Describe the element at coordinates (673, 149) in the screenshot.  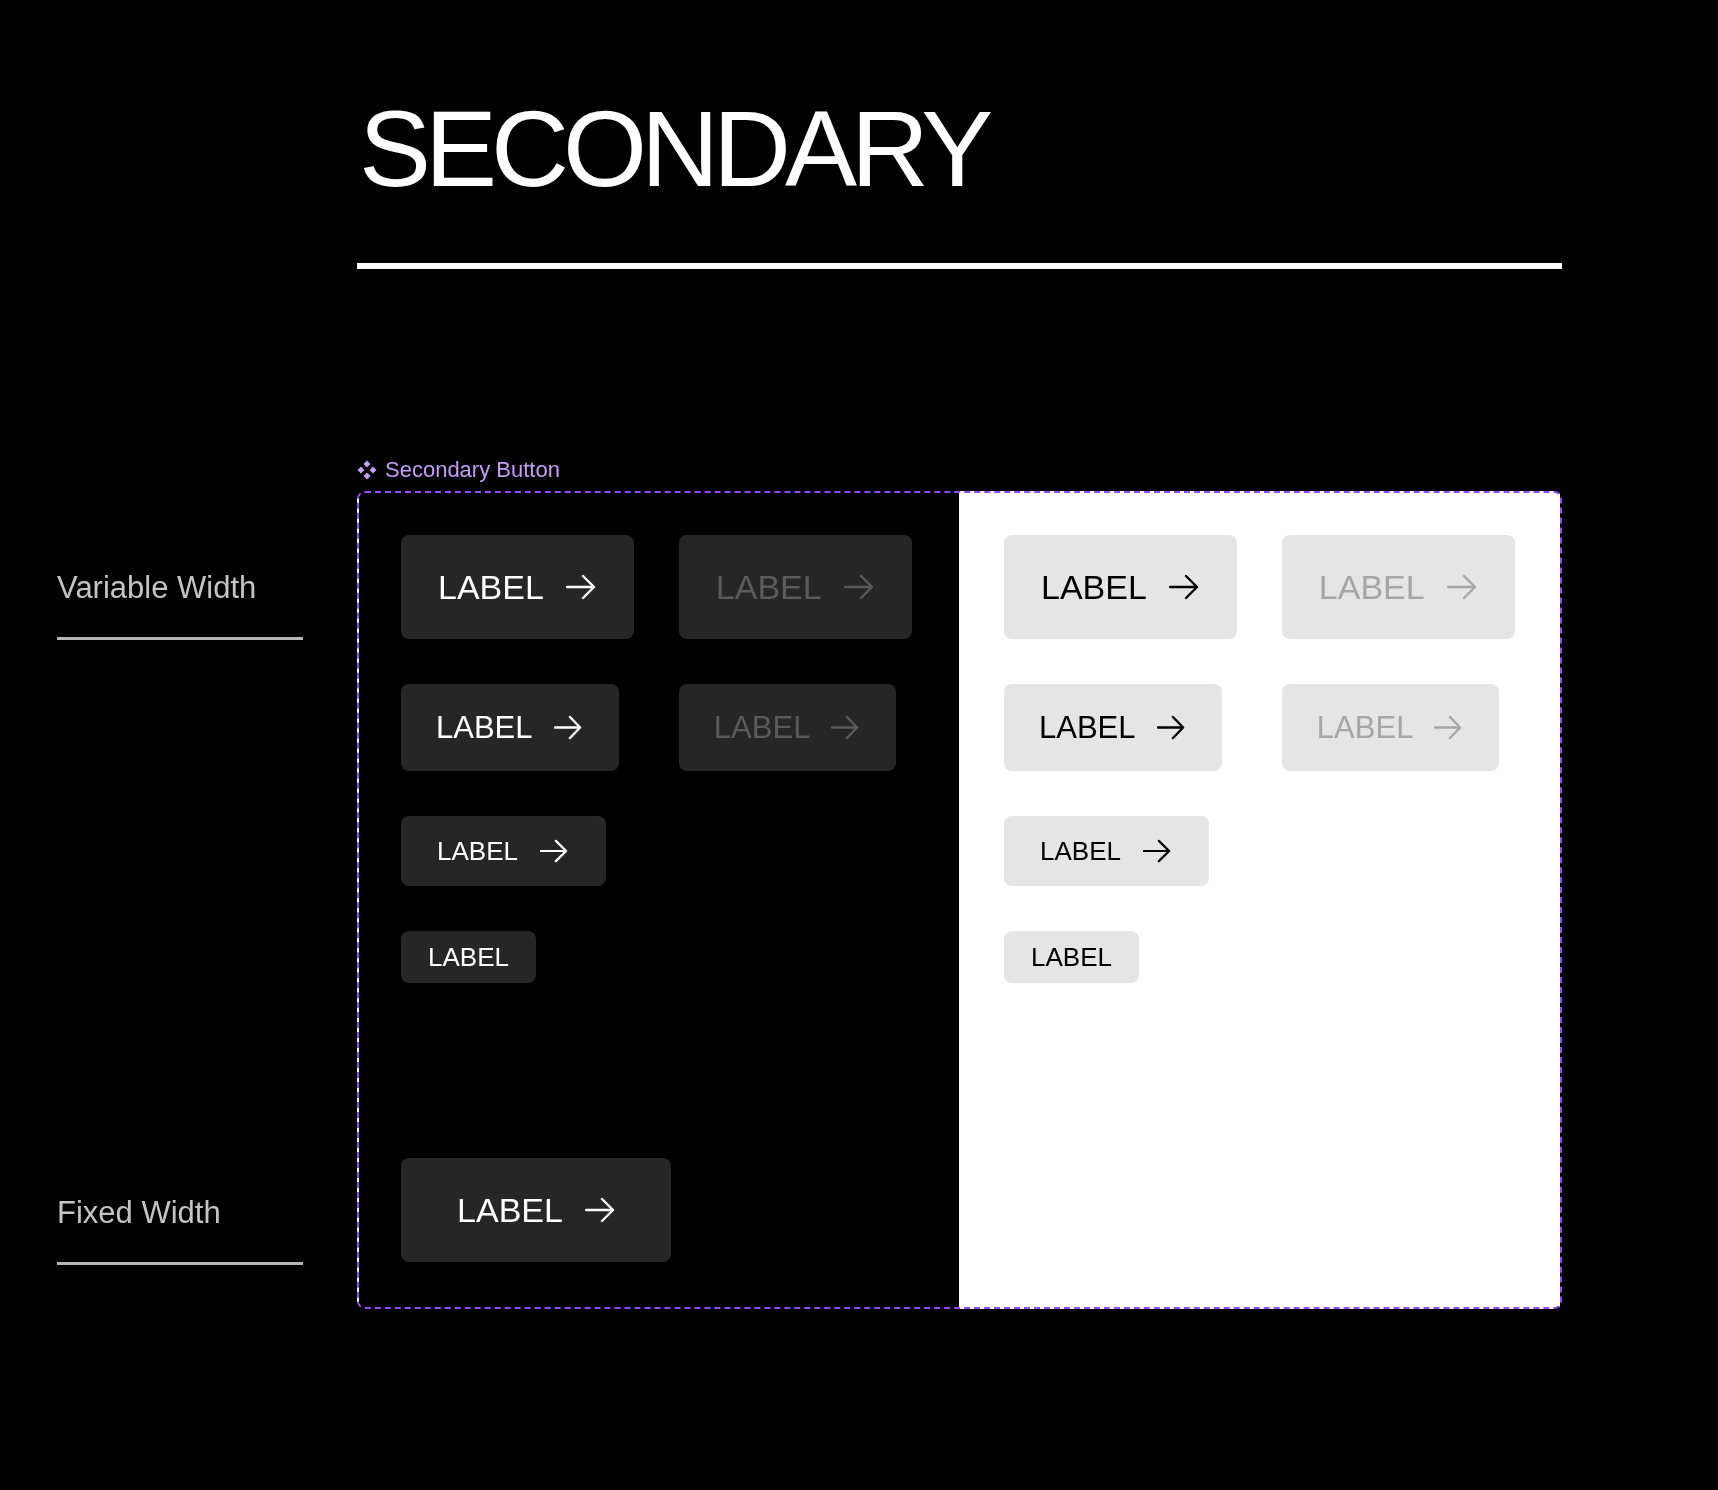
I see `page-title: SECONDARY` at that location.